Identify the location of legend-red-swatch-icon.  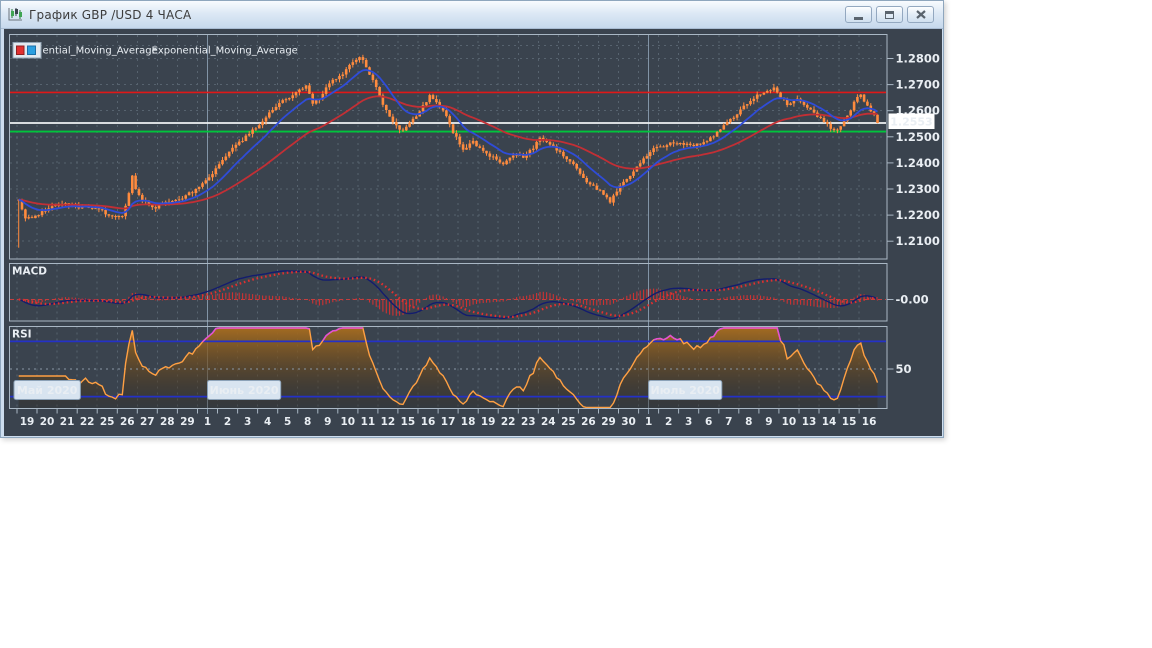
(20, 50).